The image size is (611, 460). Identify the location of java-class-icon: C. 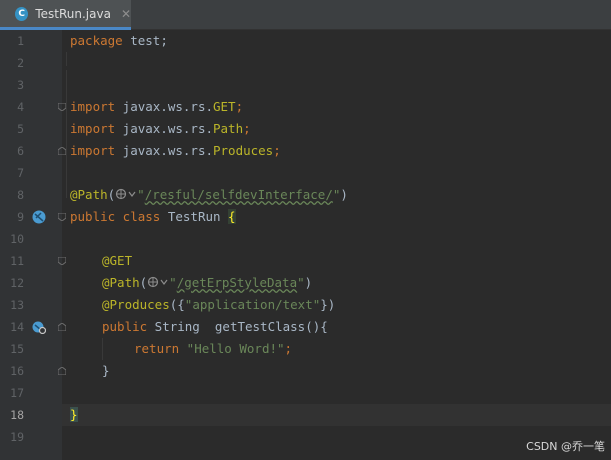
(22, 13).